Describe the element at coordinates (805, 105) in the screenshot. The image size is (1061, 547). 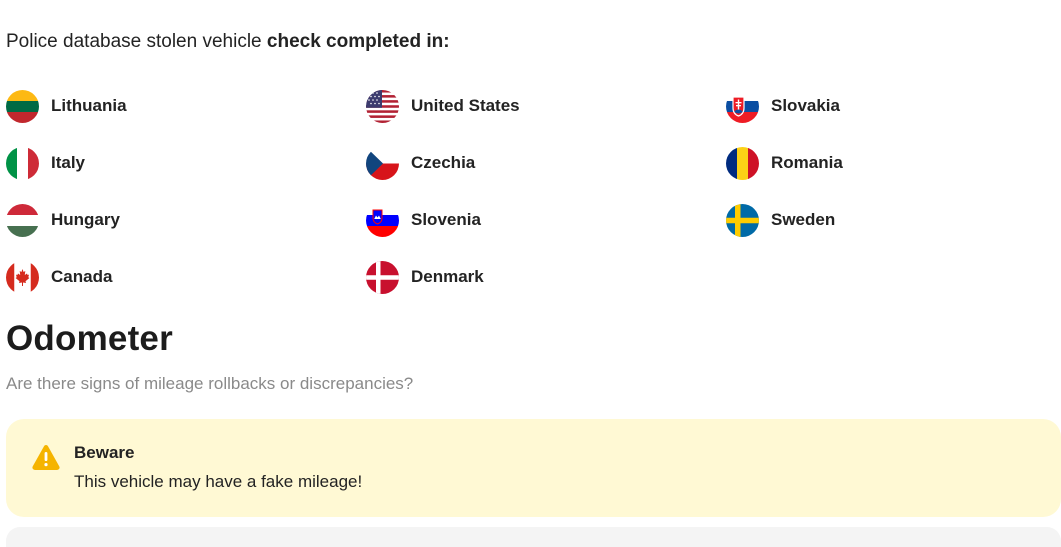
I see `country-name: Slovakia` at that location.